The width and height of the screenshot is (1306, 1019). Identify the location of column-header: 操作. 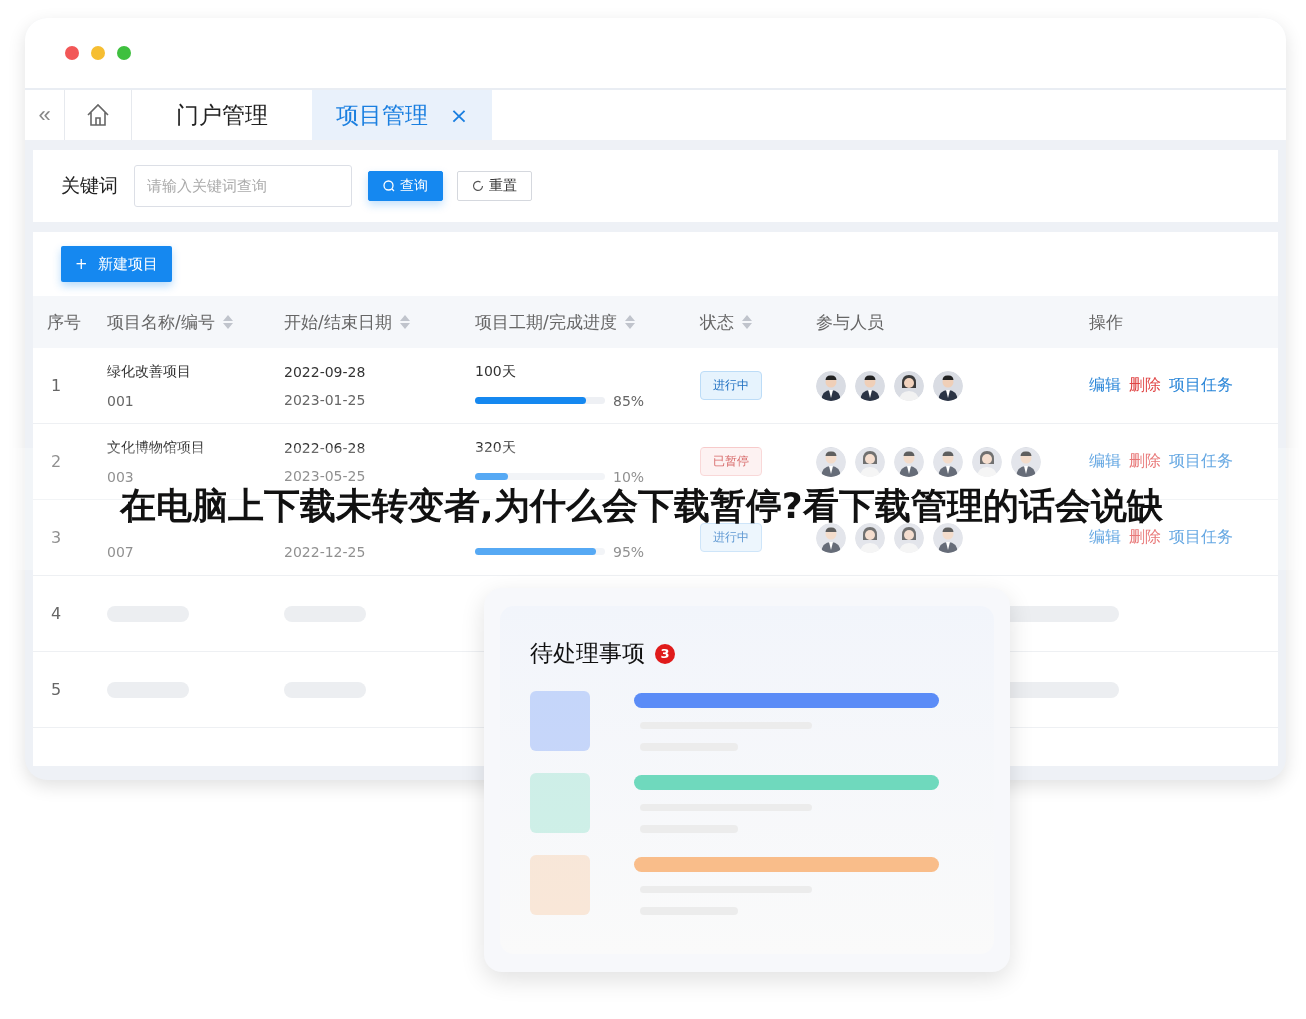
(1106, 322).